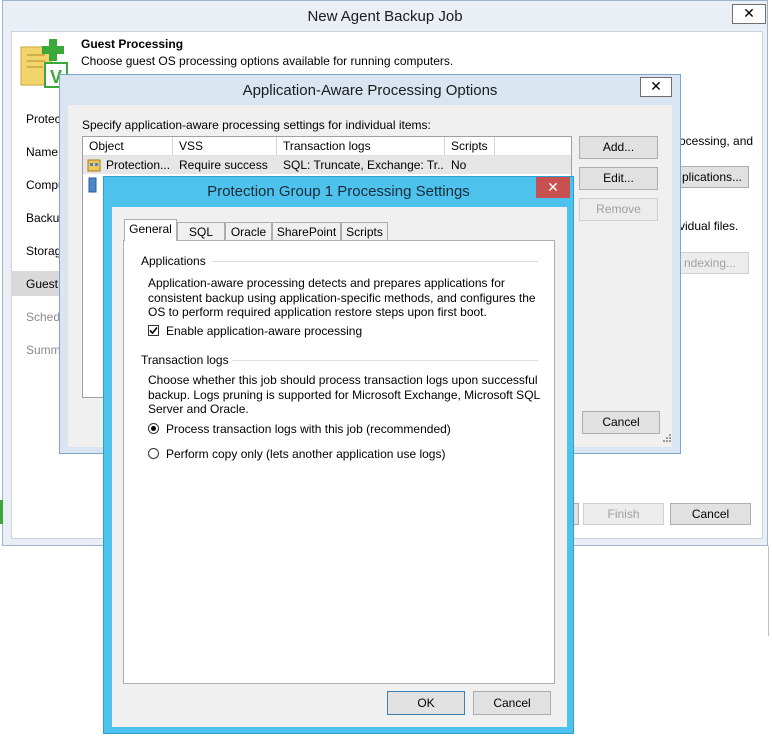 The width and height of the screenshot is (772, 737). Describe the element at coordinates (749, 14) in the screenshot. I see `main-close-button: ✕` at that location.